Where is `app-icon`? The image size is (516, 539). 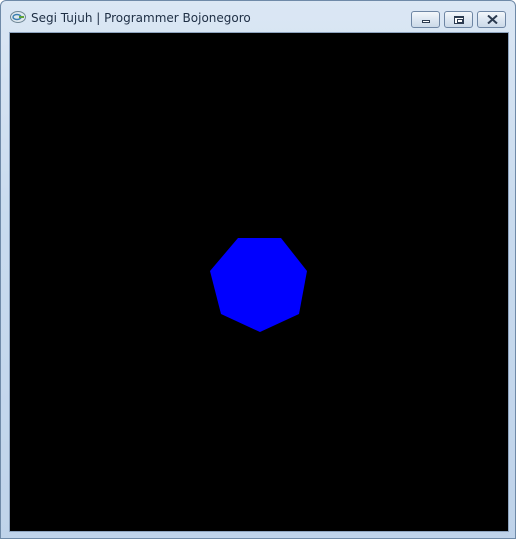
app-icon is located at coordinates (18, 17).